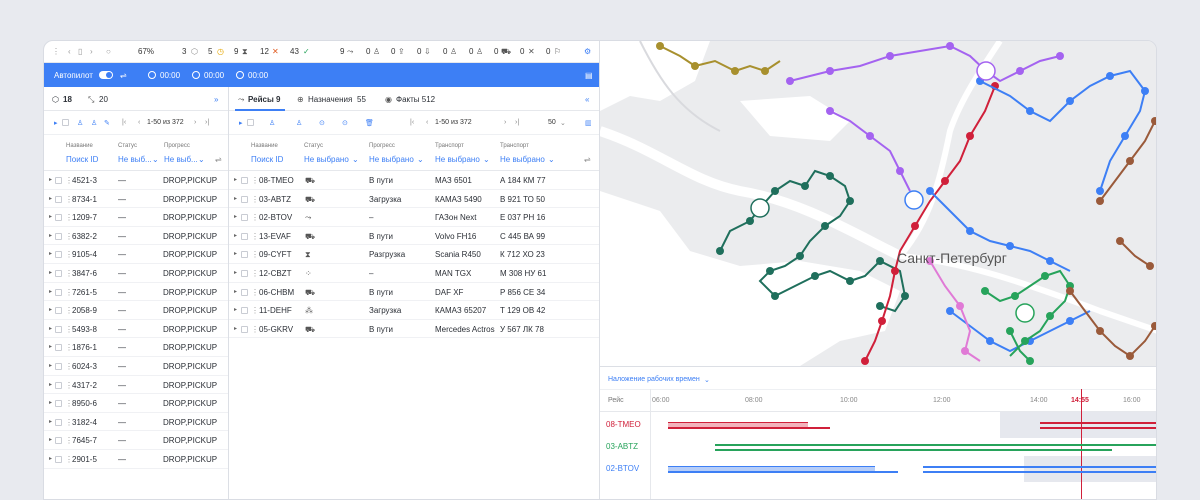 This screenshot has height=500, width=1200. I want to click on collapse-icon: «, so click(587, 99).